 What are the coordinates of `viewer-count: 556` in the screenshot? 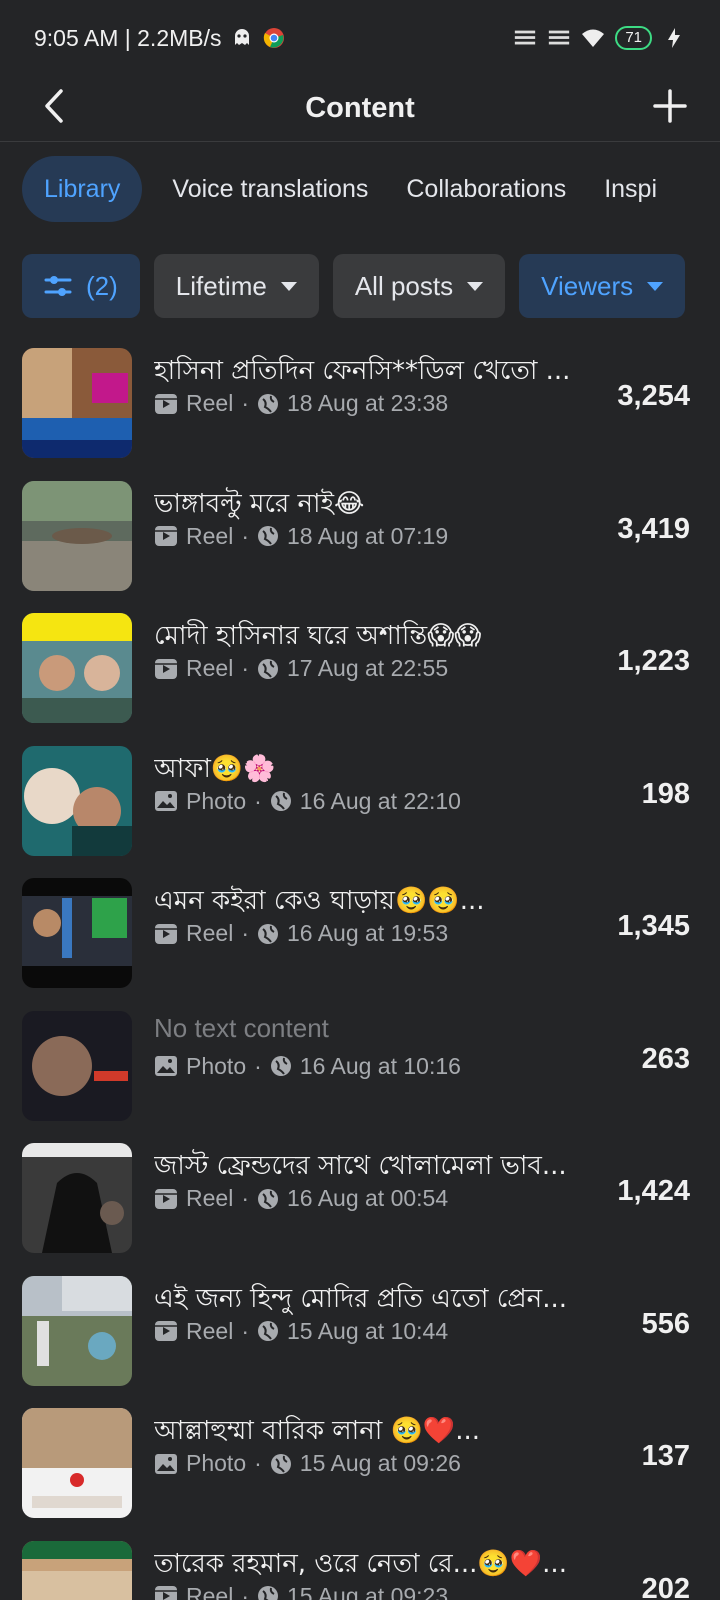 It's located at (665, 1323).